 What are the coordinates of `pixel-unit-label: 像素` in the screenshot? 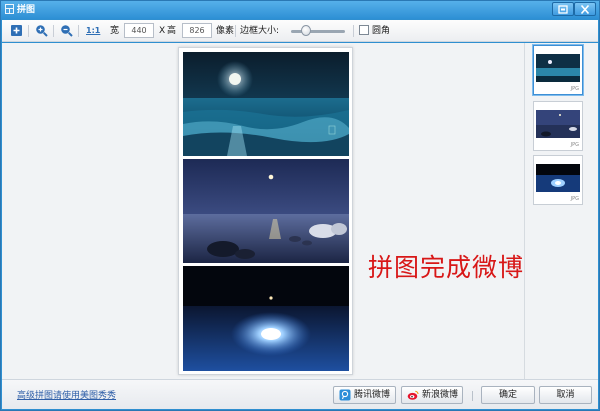 It's located at (225, 31).